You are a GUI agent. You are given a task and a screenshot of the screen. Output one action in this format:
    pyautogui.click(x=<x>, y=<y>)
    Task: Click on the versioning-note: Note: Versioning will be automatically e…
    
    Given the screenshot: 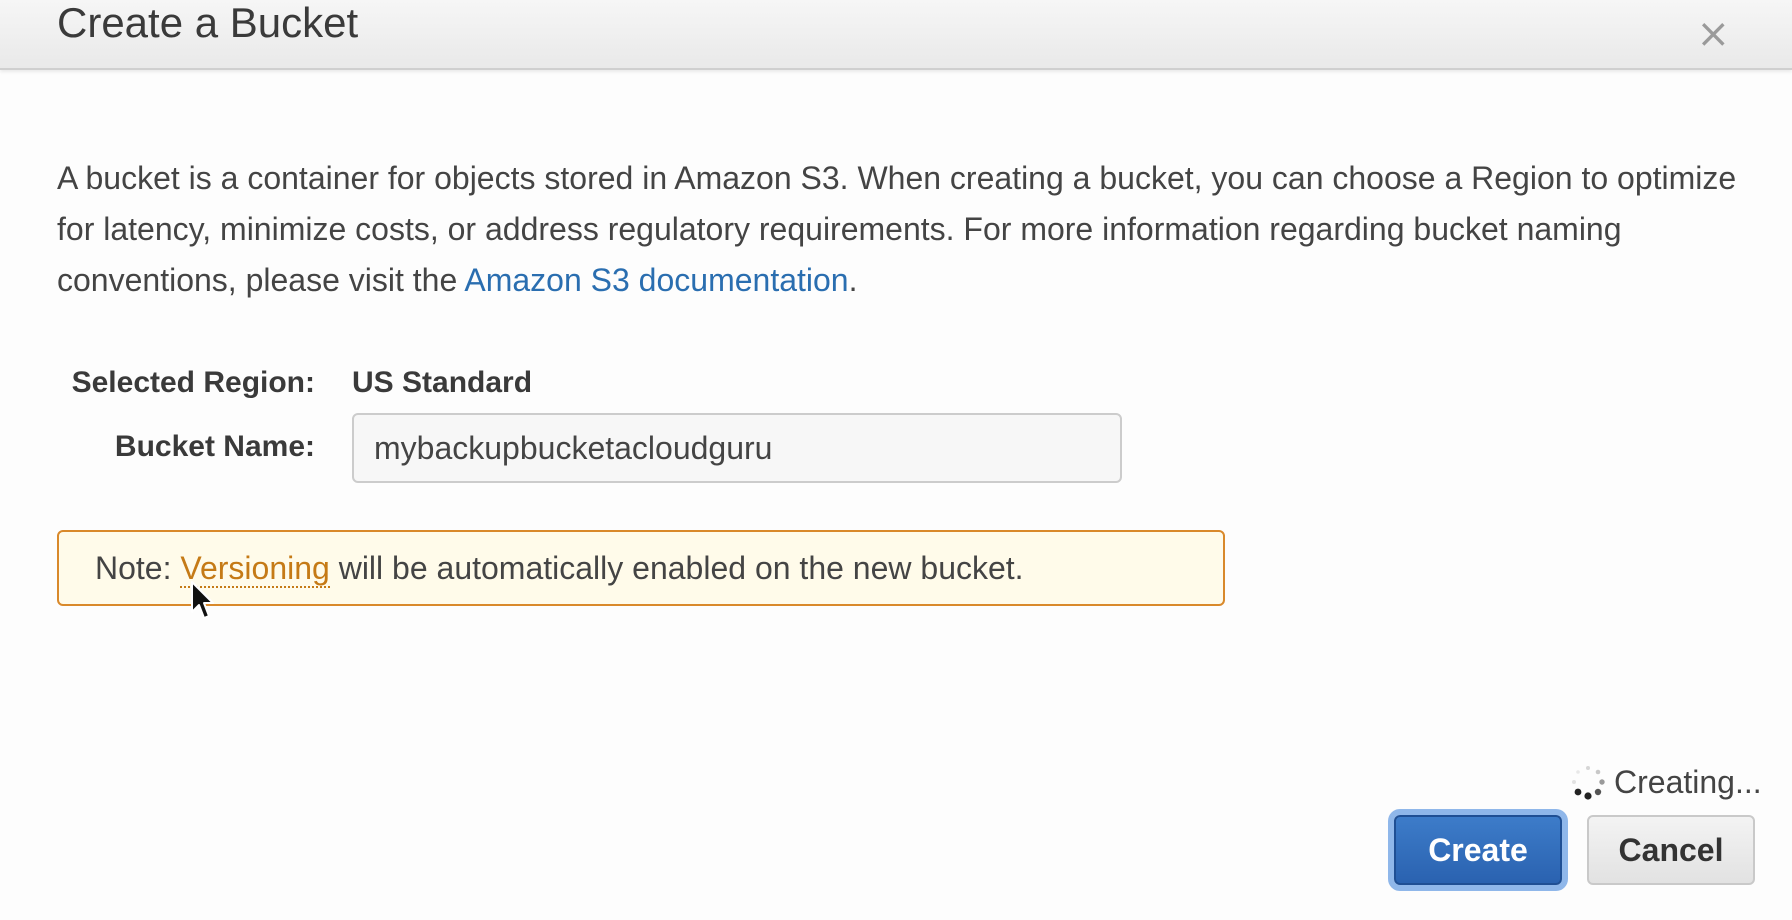 What is the action you would take?
    pyautogui.click(x=641, y=568)
    